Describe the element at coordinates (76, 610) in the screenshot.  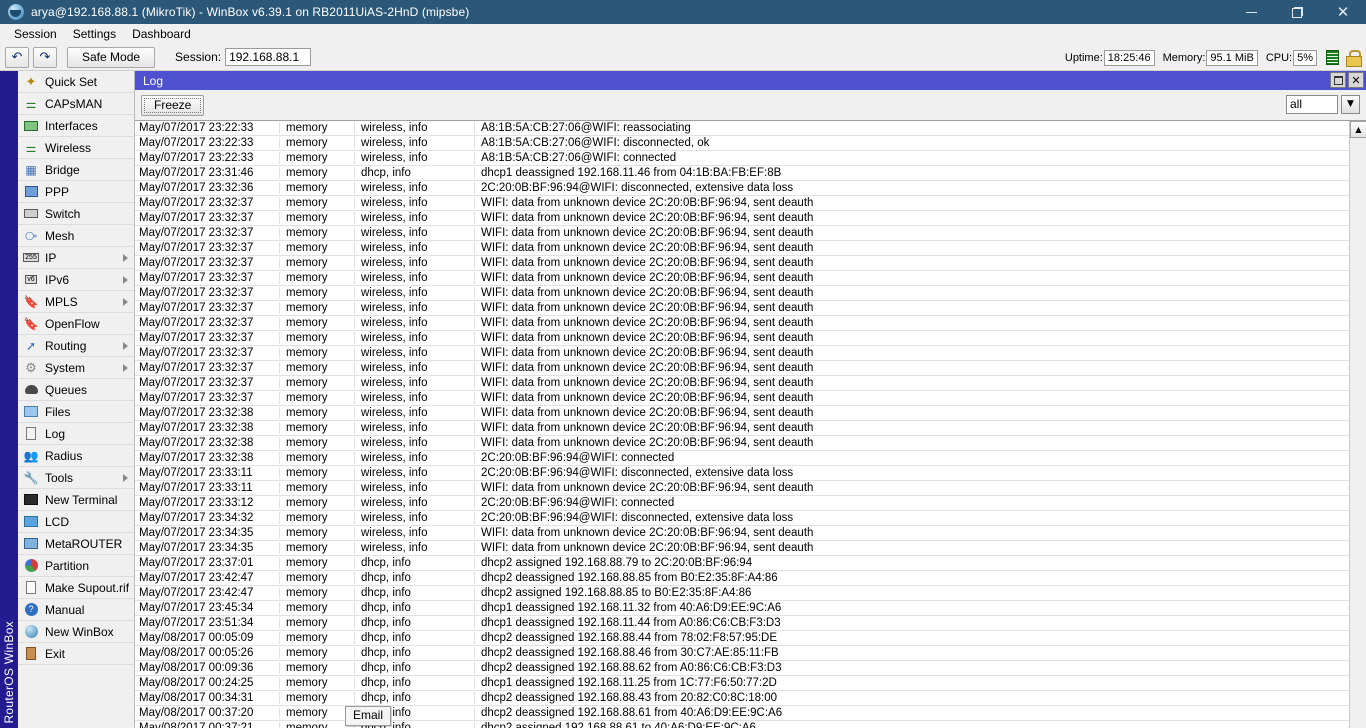
I see `sidebar-item-manual: ? Manual` at that location.